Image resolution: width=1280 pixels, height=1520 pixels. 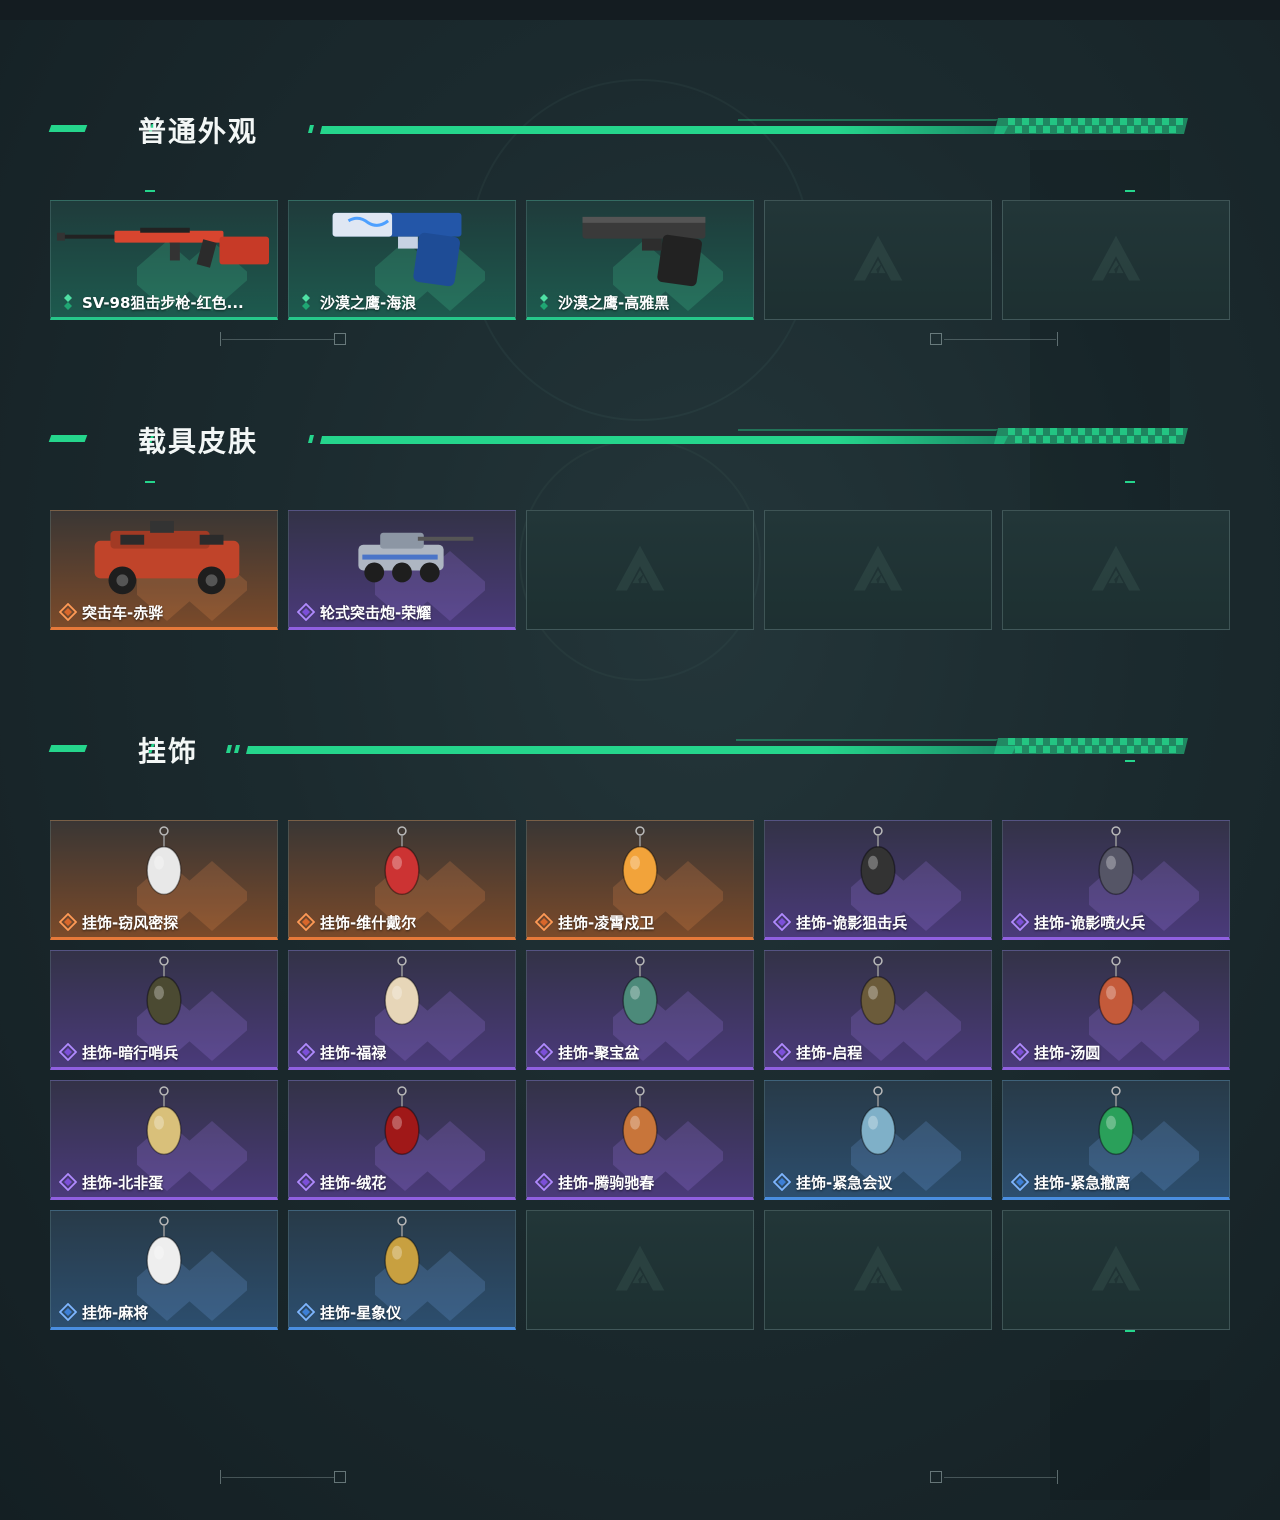 I want to click on section-title: 普通外观, so click(x=198, y=131).